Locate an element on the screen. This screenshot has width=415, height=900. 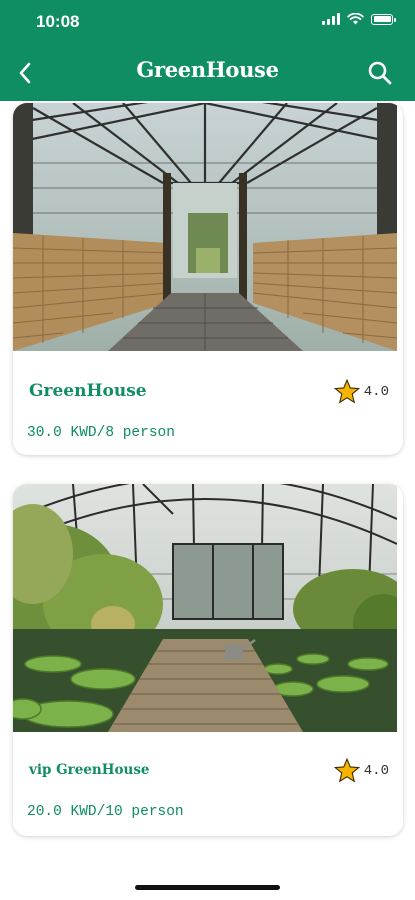
status-icons is located at coordinates (359, 19).